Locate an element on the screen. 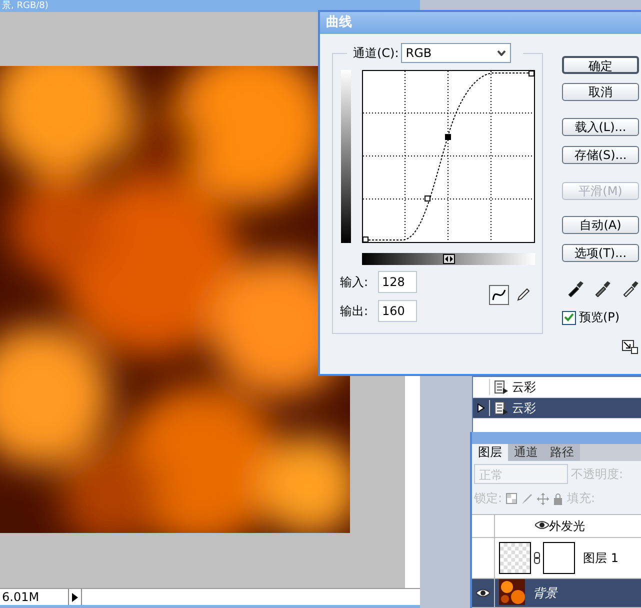 This screenshot has height=608, width=641. transparent-thumbnail-icon is located at coordinates (515, 558).